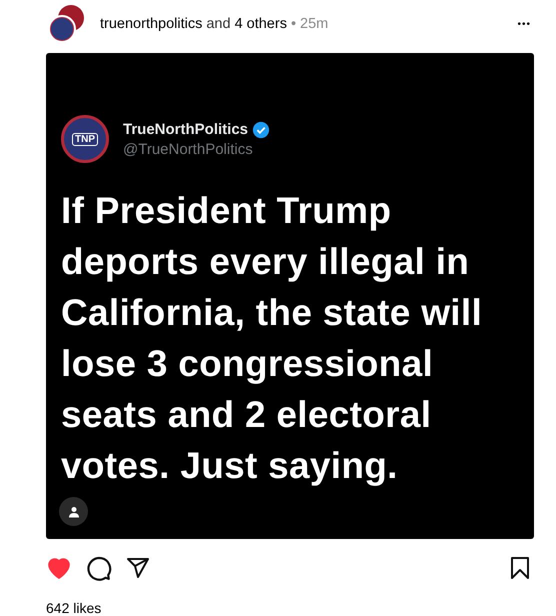 The image size is (556, 616). What do you see at coordinates (151, 24) in the screenshot?
I see `author-name: truenorthpolitics` at bounding box center [151, 24].